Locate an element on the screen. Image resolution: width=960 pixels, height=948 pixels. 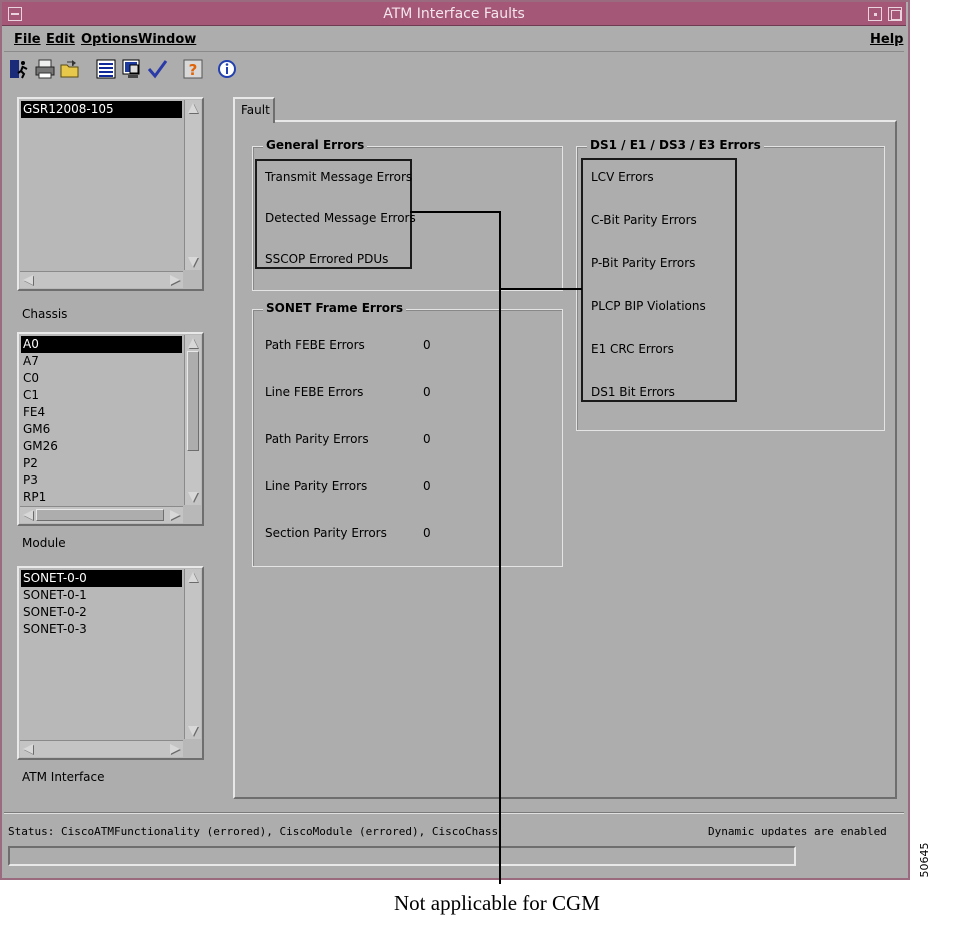
module-list-item: C1 is located at coordinates (101, 395).